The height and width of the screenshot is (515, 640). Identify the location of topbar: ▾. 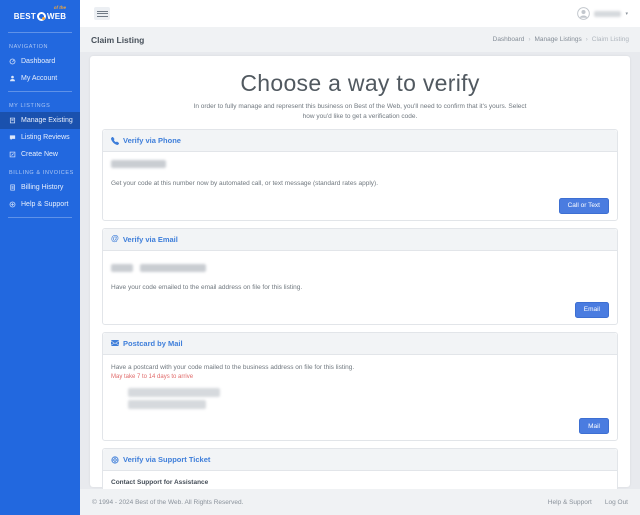
(360, 13).